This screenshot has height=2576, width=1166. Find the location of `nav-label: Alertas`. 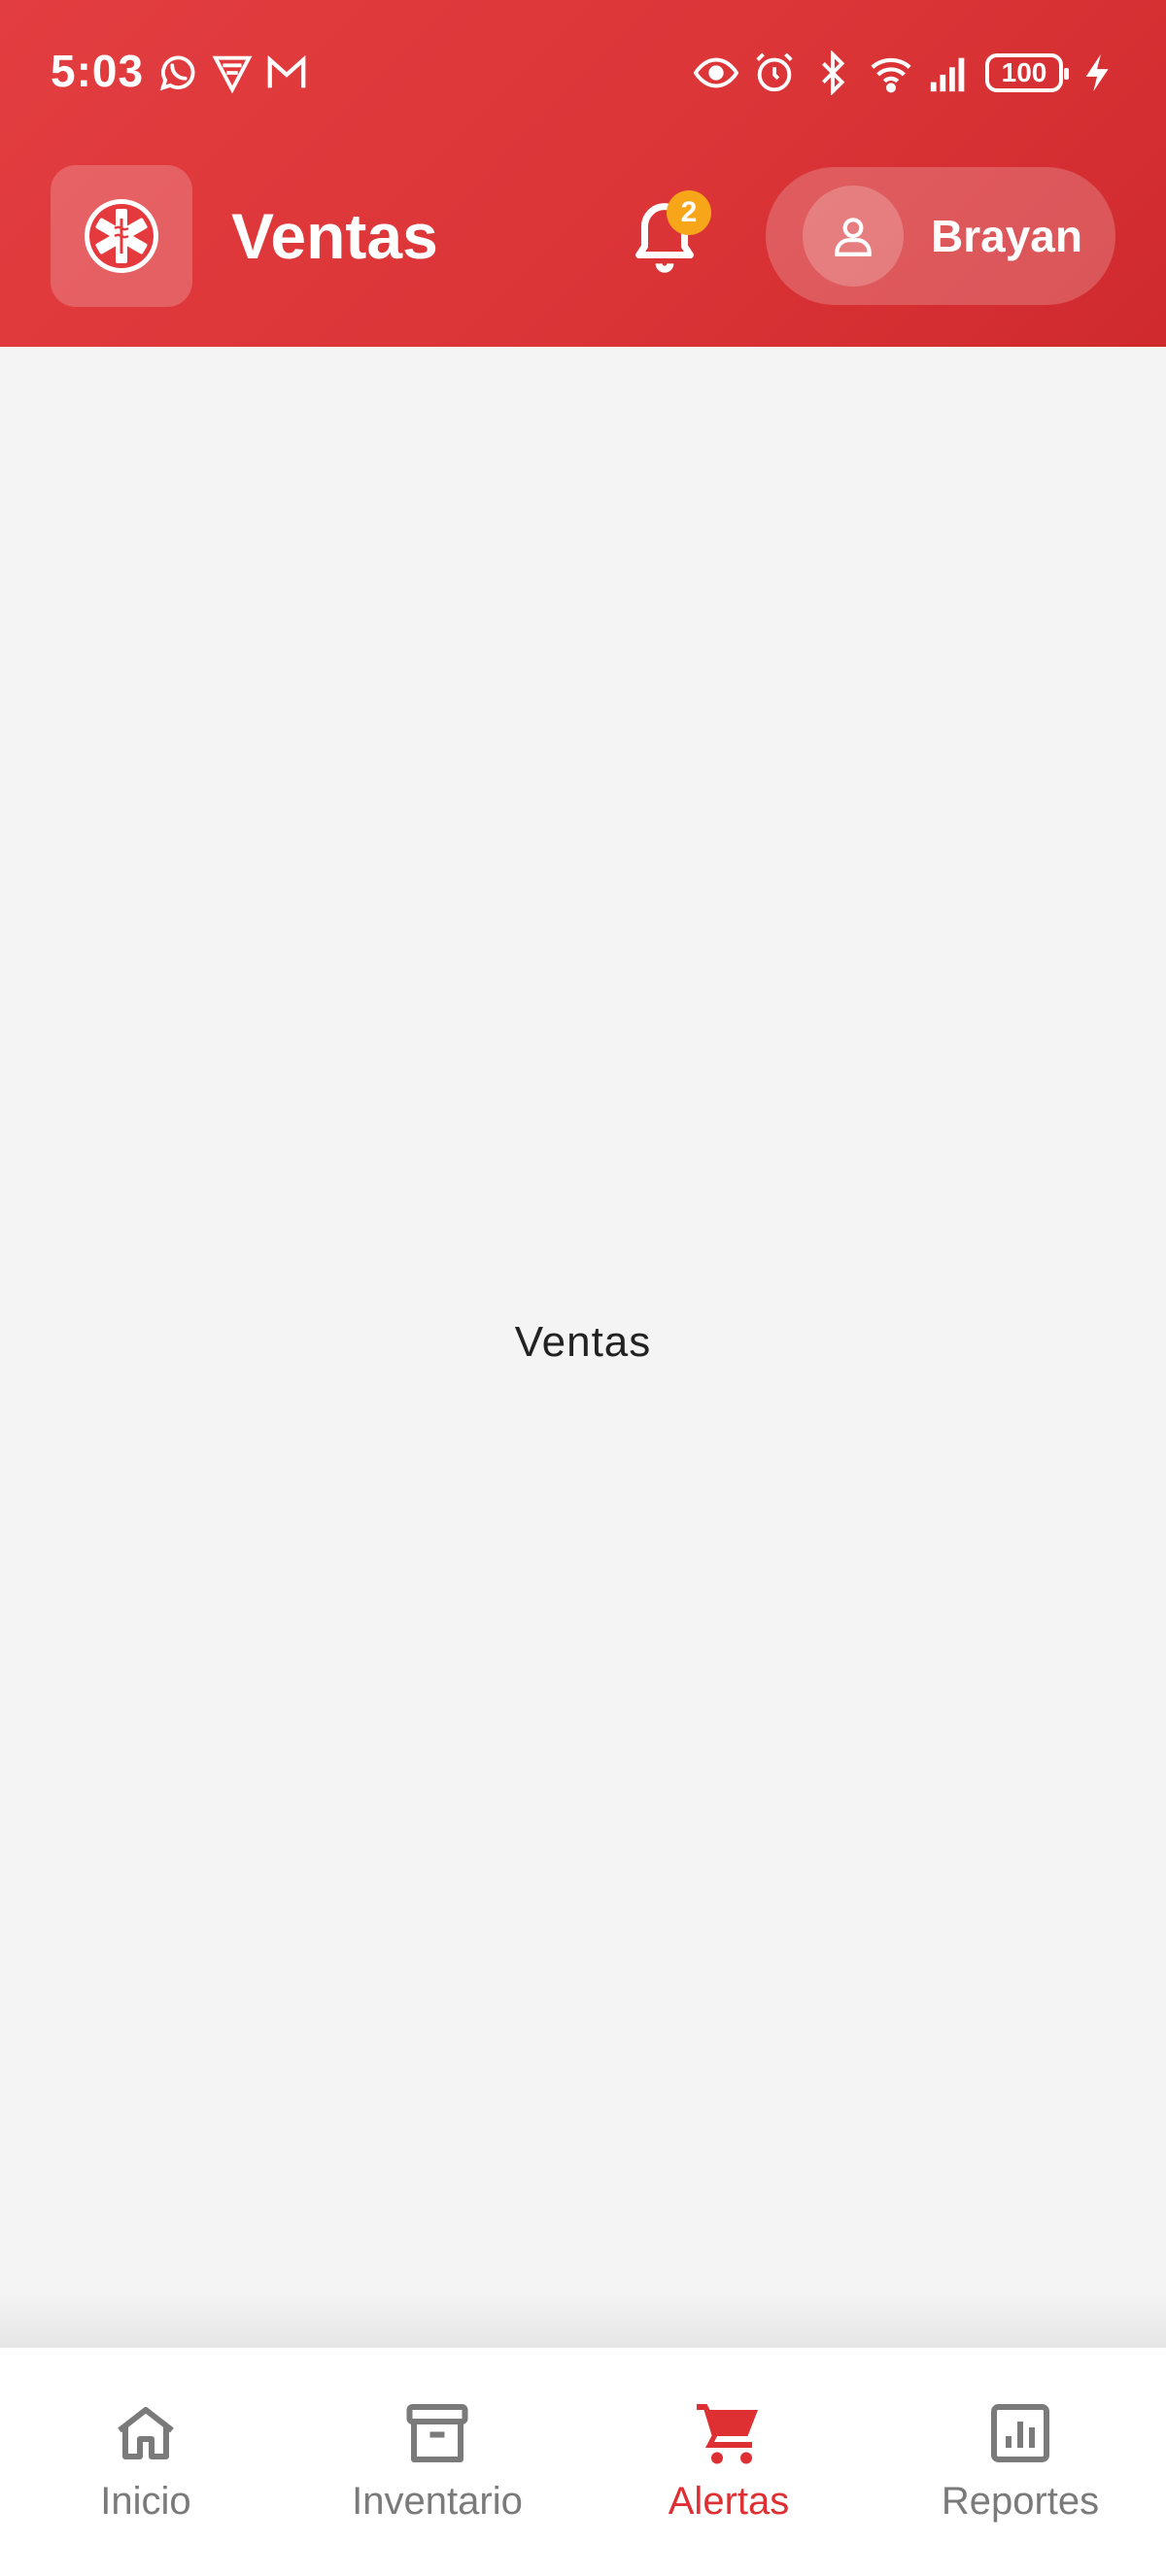

nav-label: Alertas is located at coordinates (729, 2501).